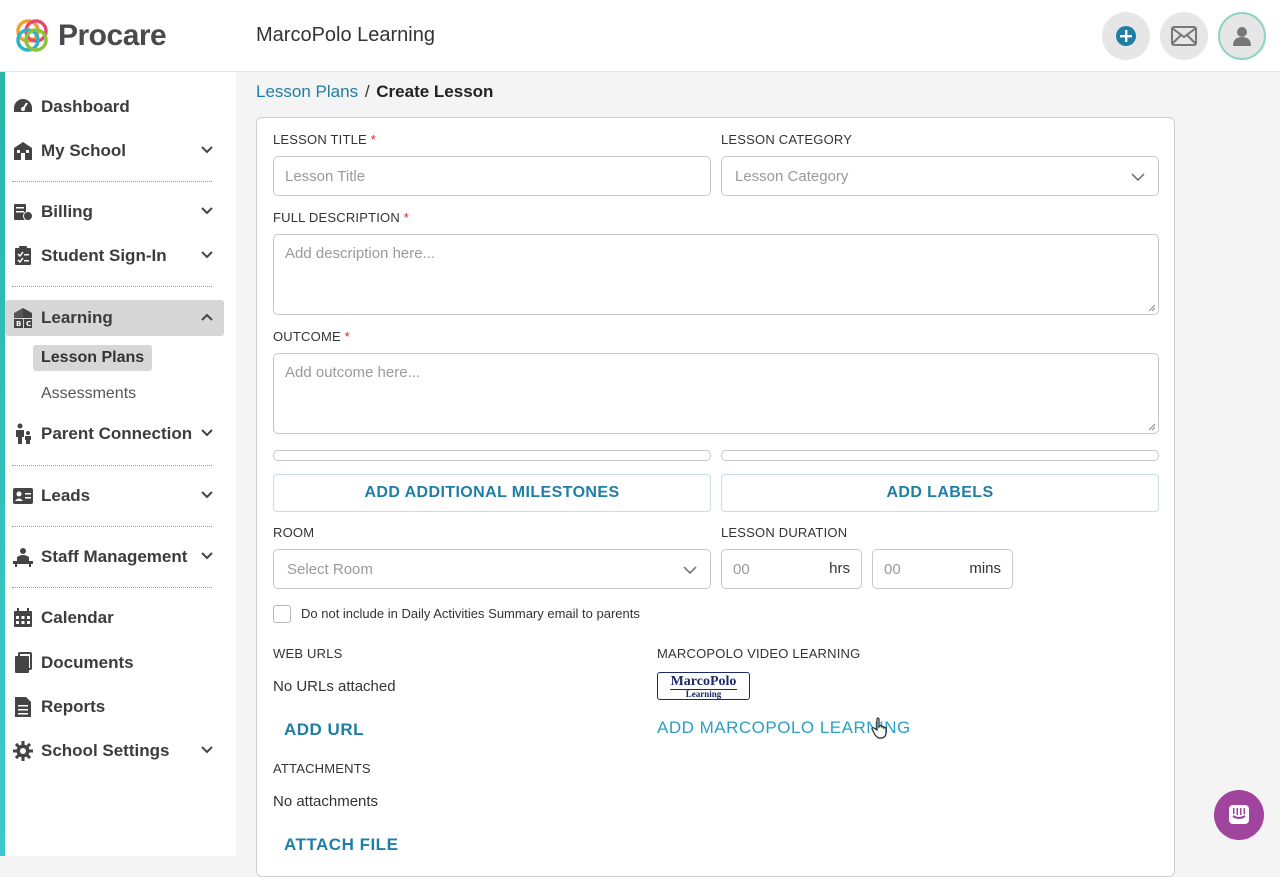  Describe the element at coordinates (23, 496) in the screenshot. I see `id-card-icon` at that location.